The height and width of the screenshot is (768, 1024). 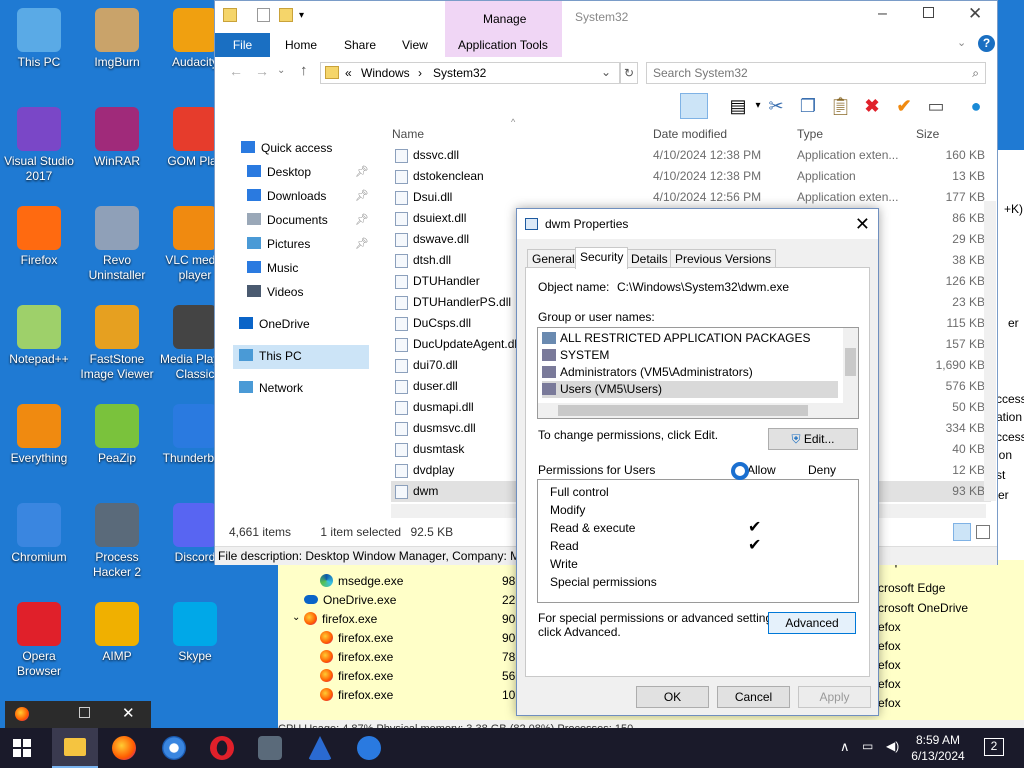 What do you see at coordinates (262, 71) in the screenshot?
I see `forward-arrow-icon: →` at bounding box center [262, 71].